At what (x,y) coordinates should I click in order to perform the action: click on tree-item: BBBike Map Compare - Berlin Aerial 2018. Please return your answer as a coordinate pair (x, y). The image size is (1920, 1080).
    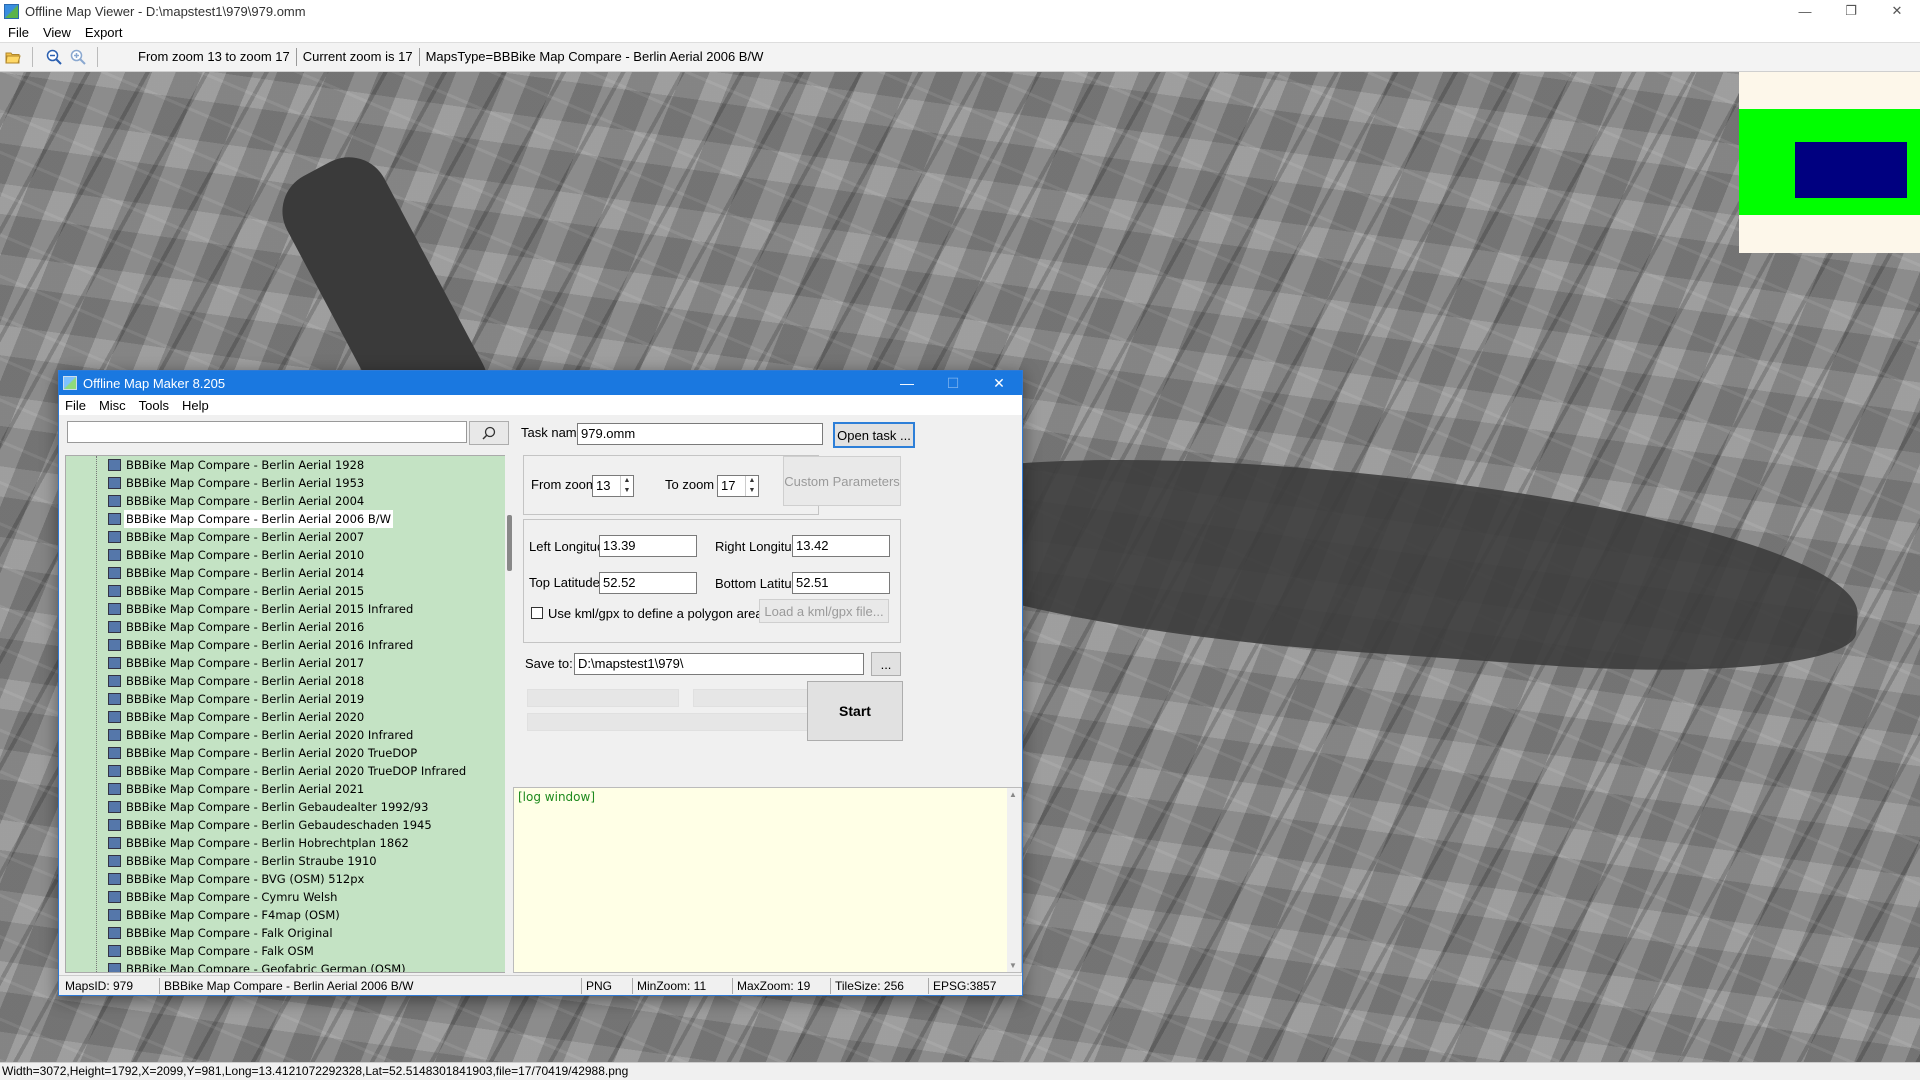
    Looking at the image, I should click on (286, 681).